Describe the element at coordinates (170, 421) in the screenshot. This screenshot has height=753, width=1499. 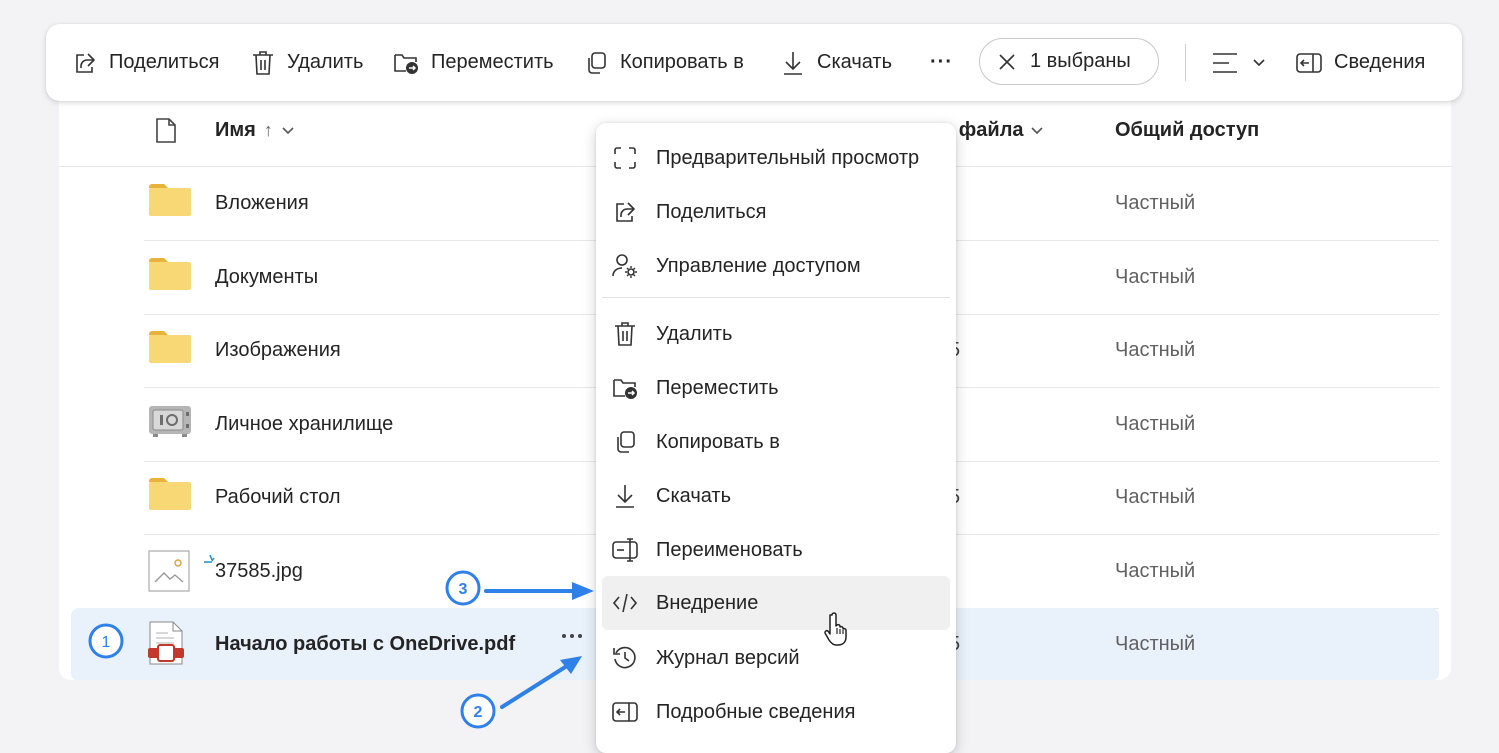
I see `vault-icon` at that location.